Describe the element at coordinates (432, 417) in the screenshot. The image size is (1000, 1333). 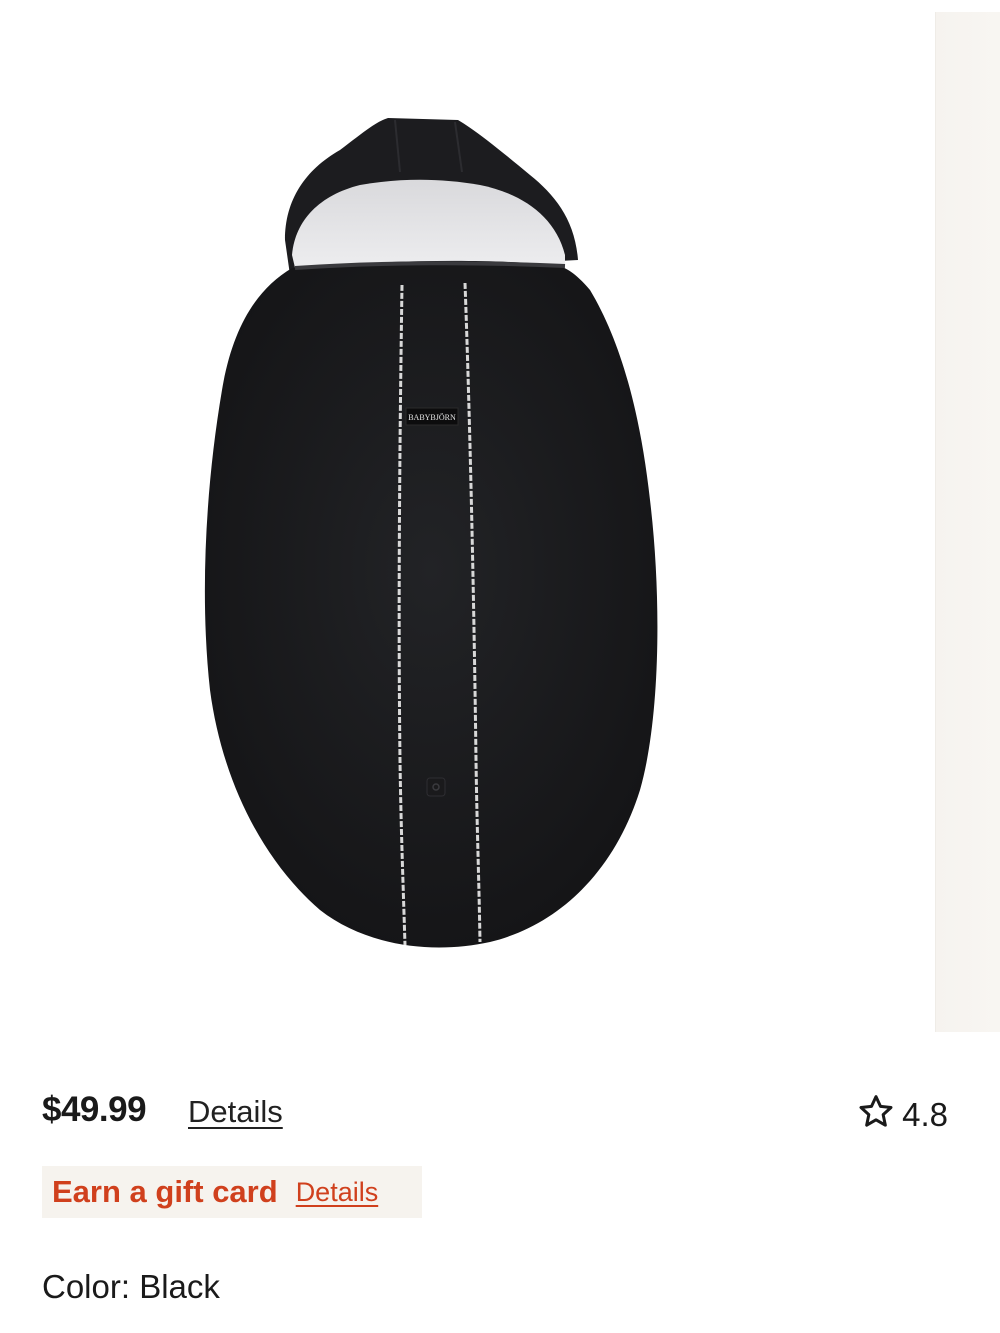
I see `svg-text: BABYBJÖRN` at that location.